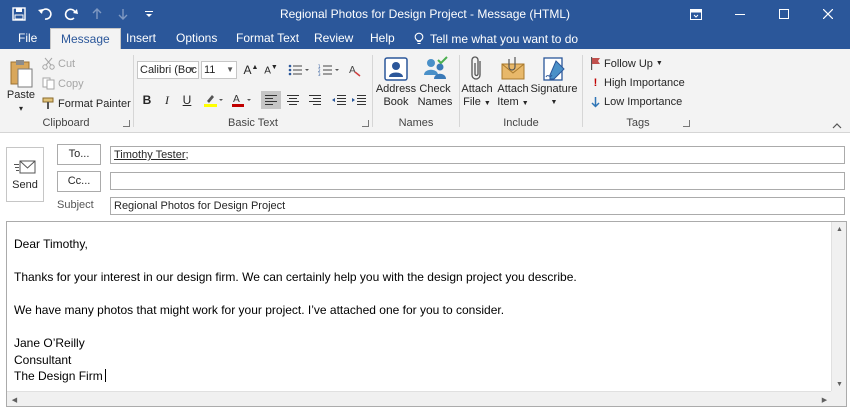  I want to click on copy-button: Copy, so click(63, 83).